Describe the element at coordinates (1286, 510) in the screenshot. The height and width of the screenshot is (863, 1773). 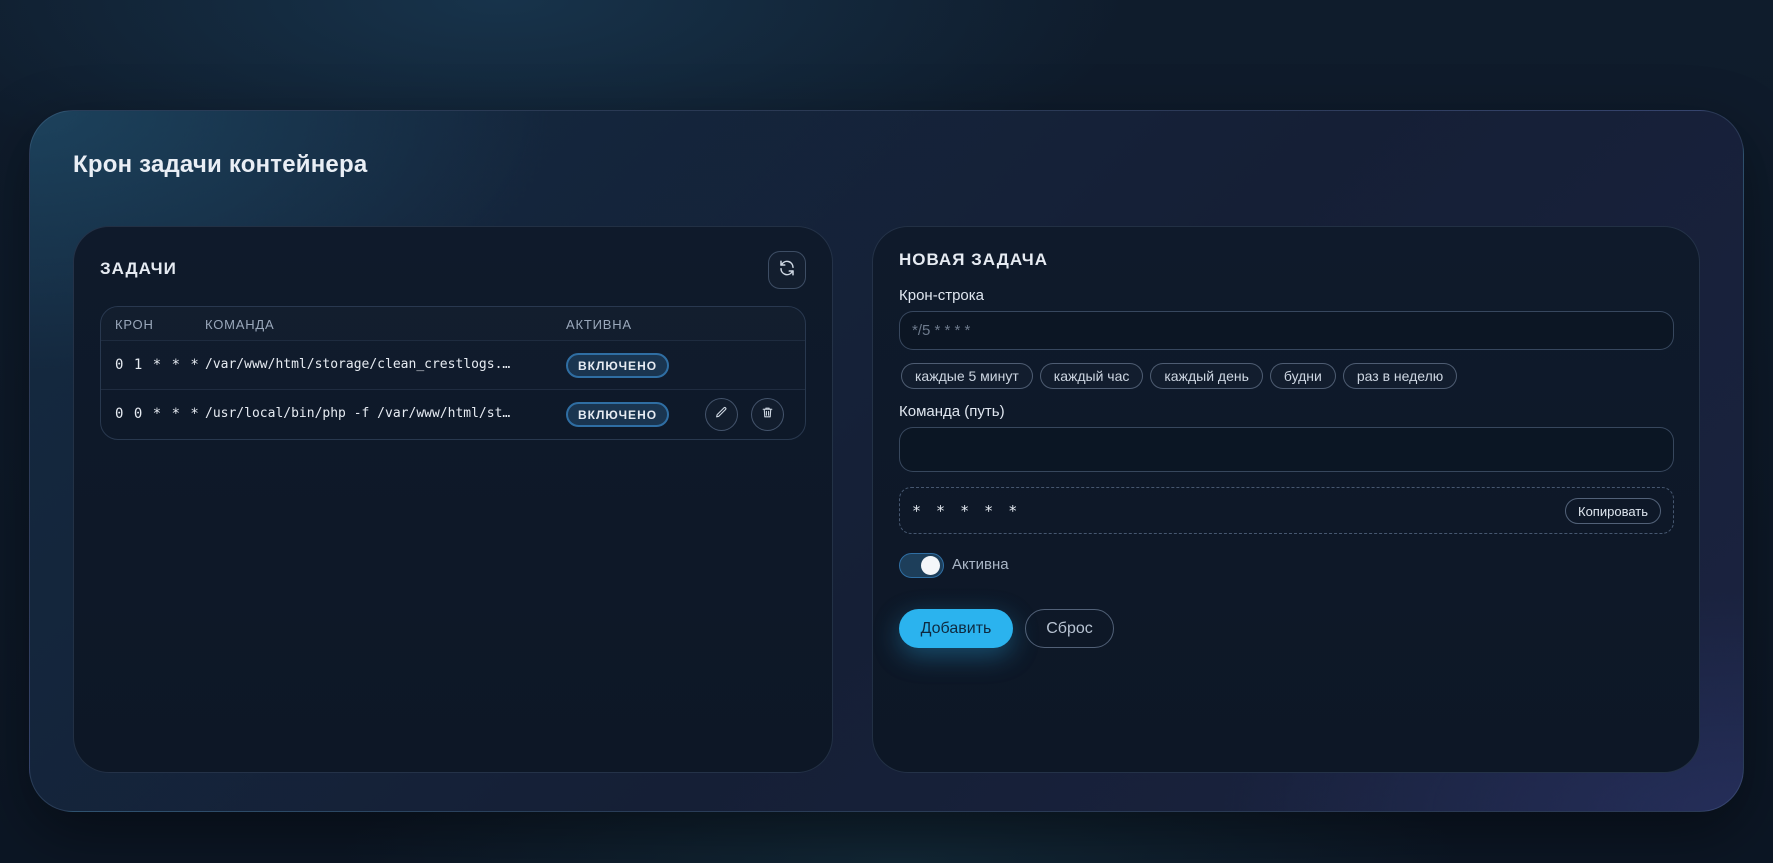
I see `cron-preview: * * * * * Копировать` at that location.